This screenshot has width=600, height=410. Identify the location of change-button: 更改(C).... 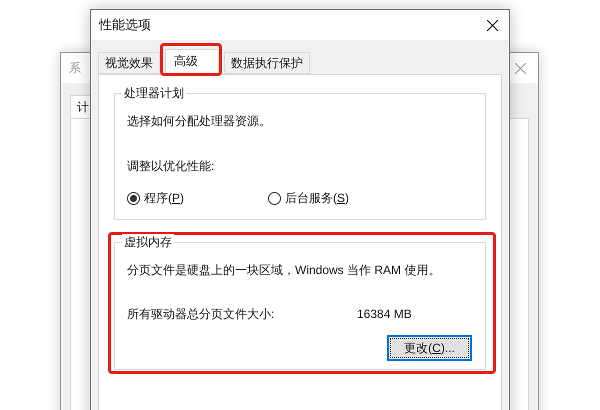
(429, 348).